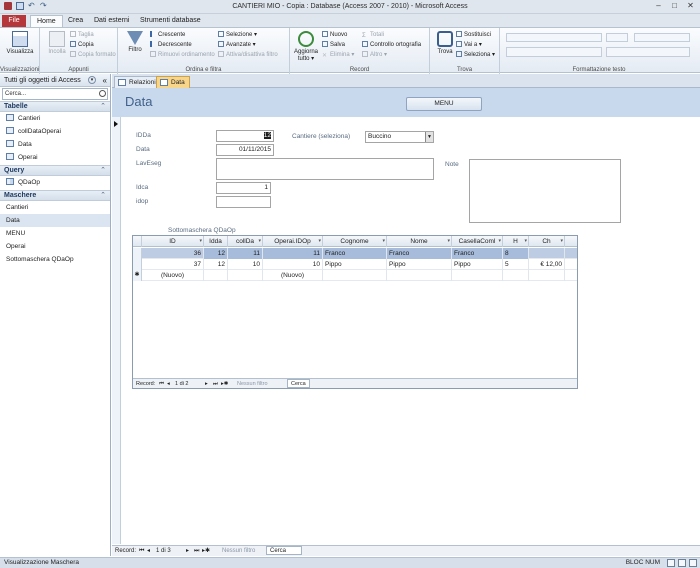  Describe the element at coordinates (60, 300) in the screenshot. I see `nav-item-form-sottomaschera: Sottomaschera QDaOp` at that location.